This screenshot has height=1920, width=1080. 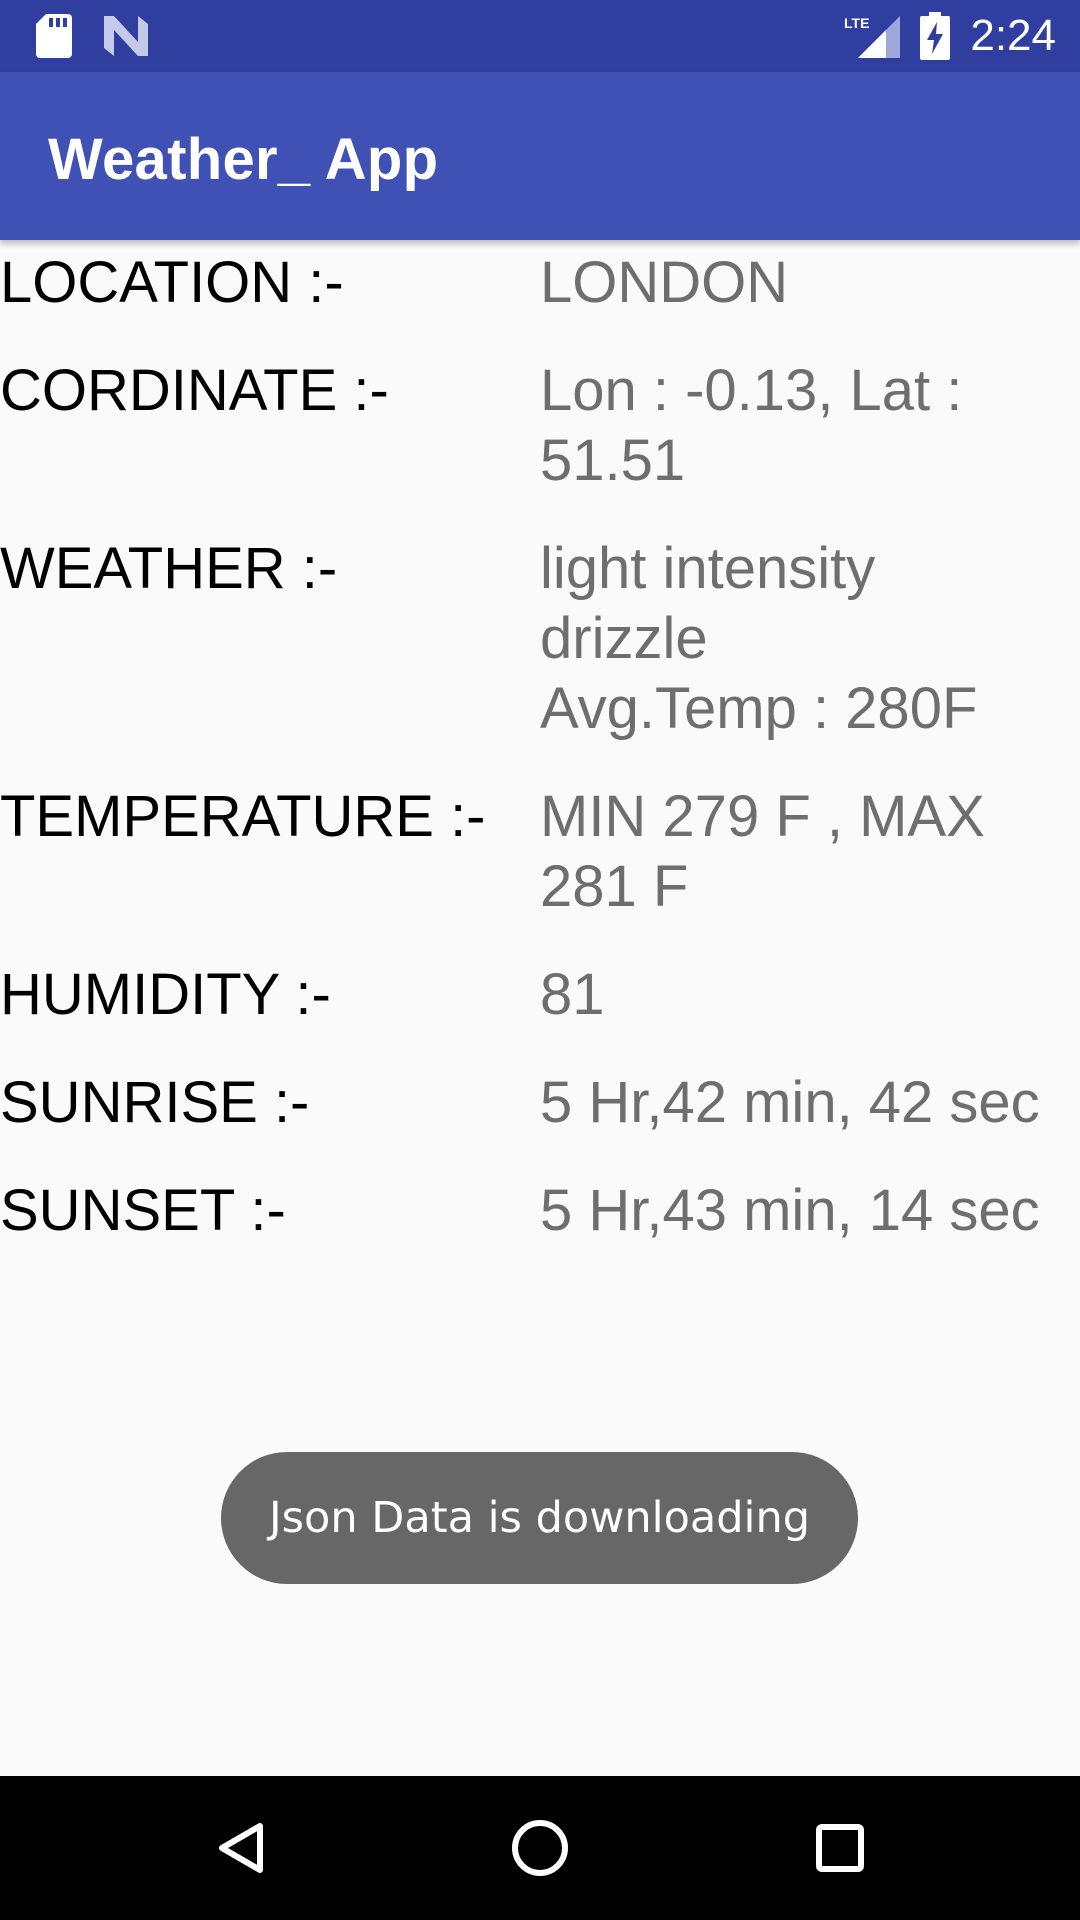 I want to click on sunrise-value: 5 Hr,42 min, 42 sec, so click(x=800, y=1103).